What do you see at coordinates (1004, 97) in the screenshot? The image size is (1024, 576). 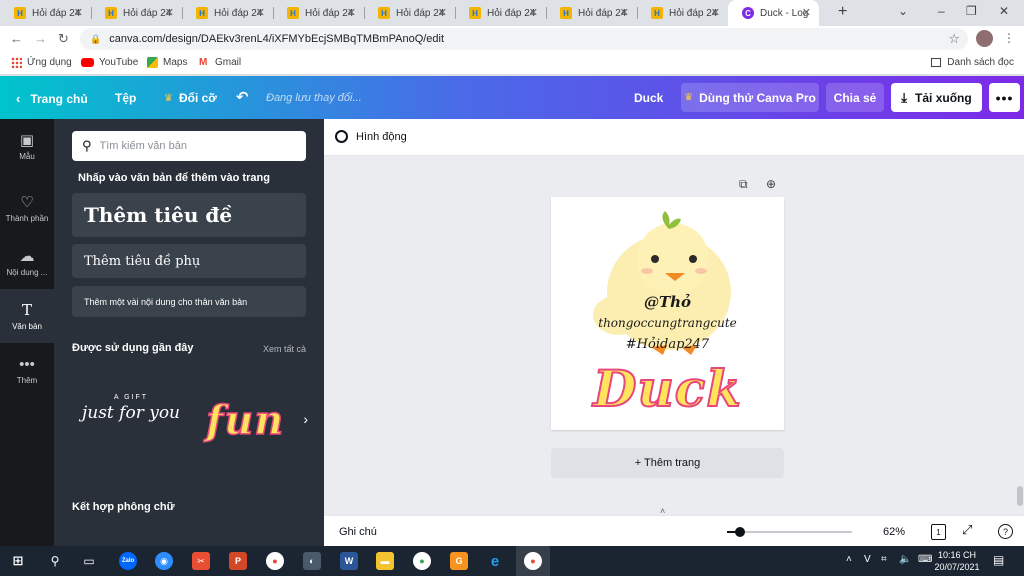 I see `more-options-button: •••` at bounding box center [1004, 97].